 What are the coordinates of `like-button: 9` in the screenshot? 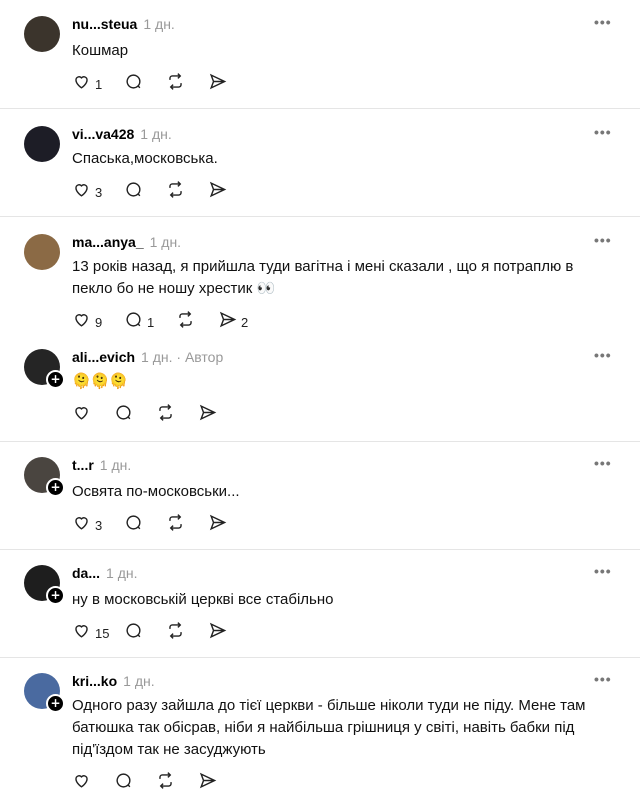 It's located at (87, 322).